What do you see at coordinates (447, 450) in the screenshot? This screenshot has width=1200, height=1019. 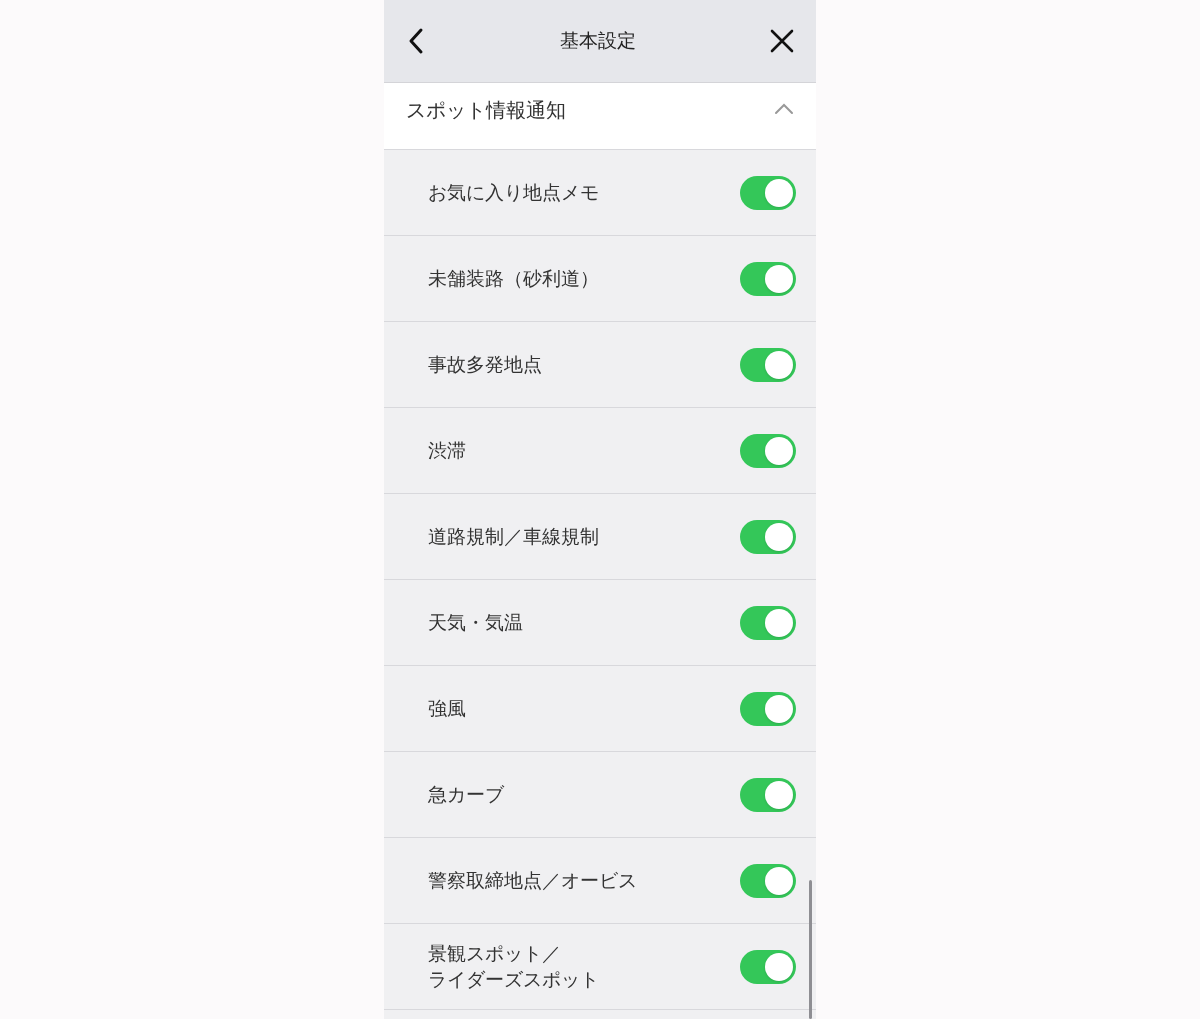 I see `setting-label: 渋滞` at bounding box center [447, 450].